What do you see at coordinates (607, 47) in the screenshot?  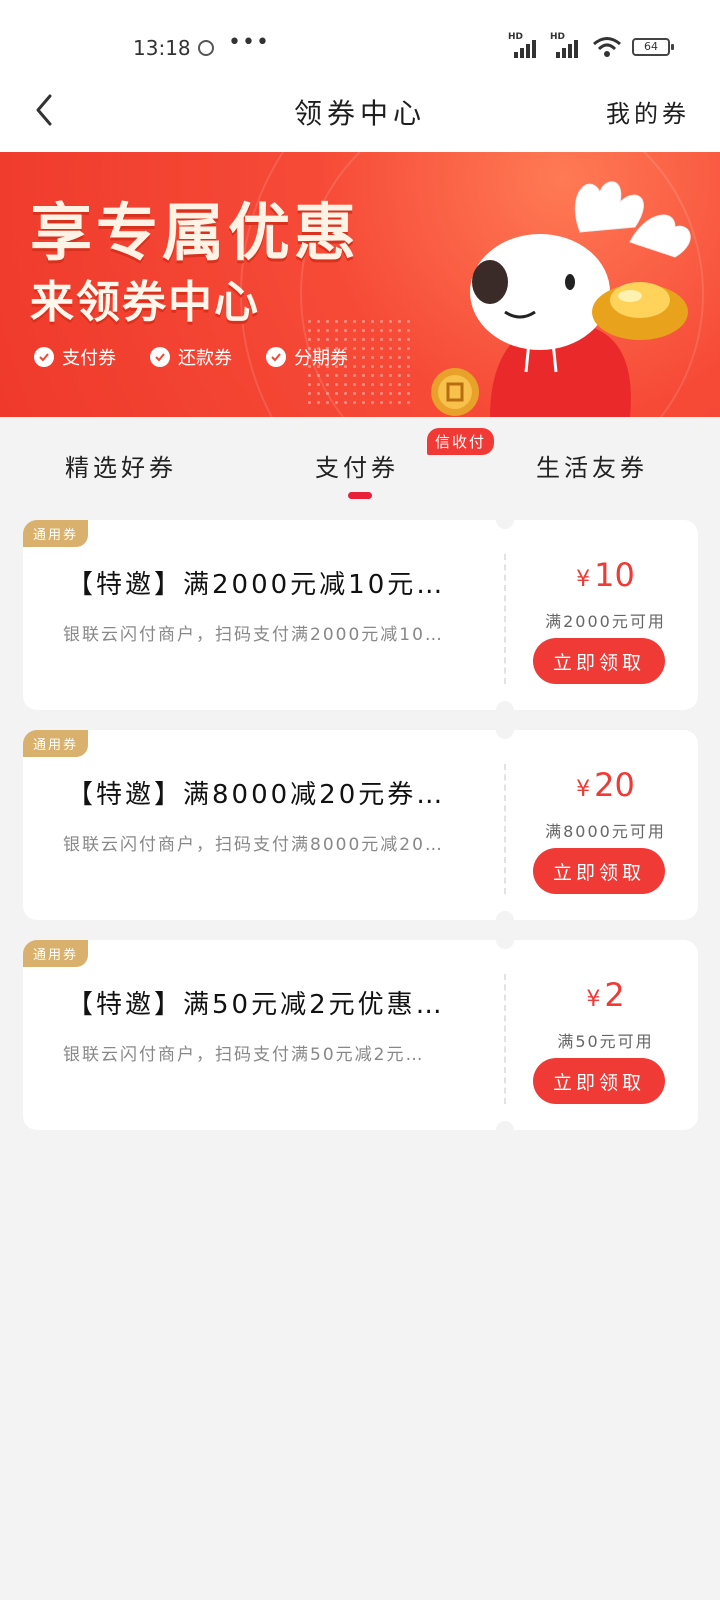 I see `wifi-icon` at bounding box center [607, 47].